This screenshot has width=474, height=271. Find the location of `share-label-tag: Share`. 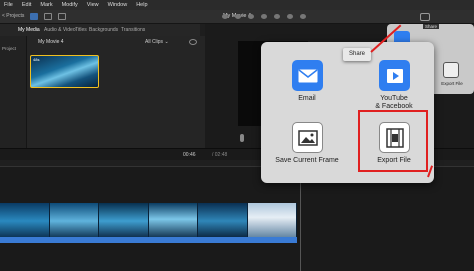

share-label-tag: Share is located at coordinates (431, 26).